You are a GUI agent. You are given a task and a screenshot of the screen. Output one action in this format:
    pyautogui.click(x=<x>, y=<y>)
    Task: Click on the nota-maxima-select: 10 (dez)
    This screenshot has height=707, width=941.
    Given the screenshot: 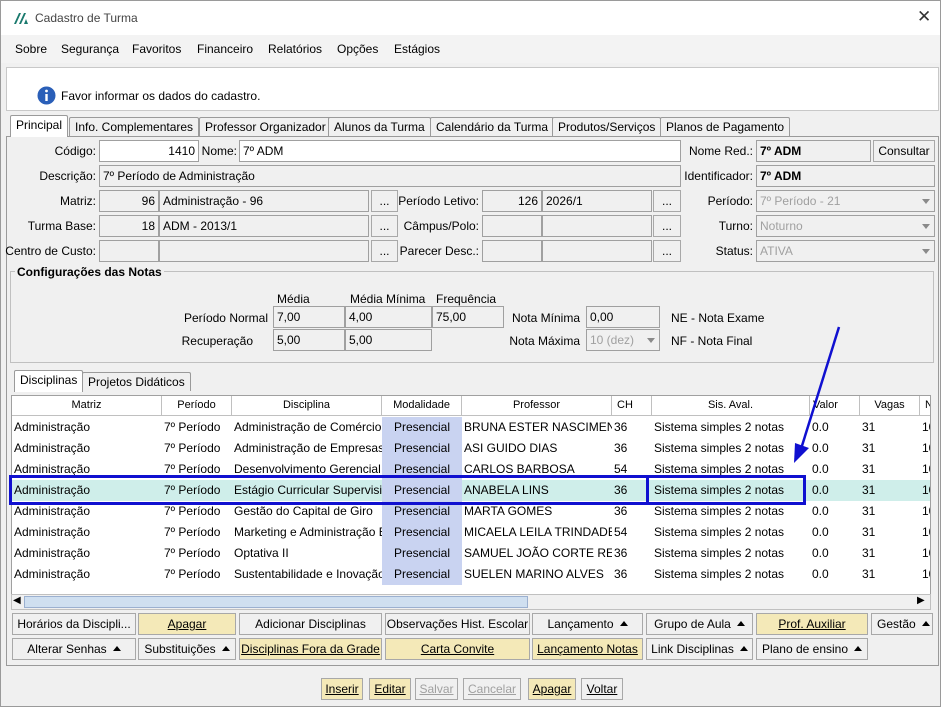 What is the action you would take?
    pyautogui.click(x=623, y=340)
    